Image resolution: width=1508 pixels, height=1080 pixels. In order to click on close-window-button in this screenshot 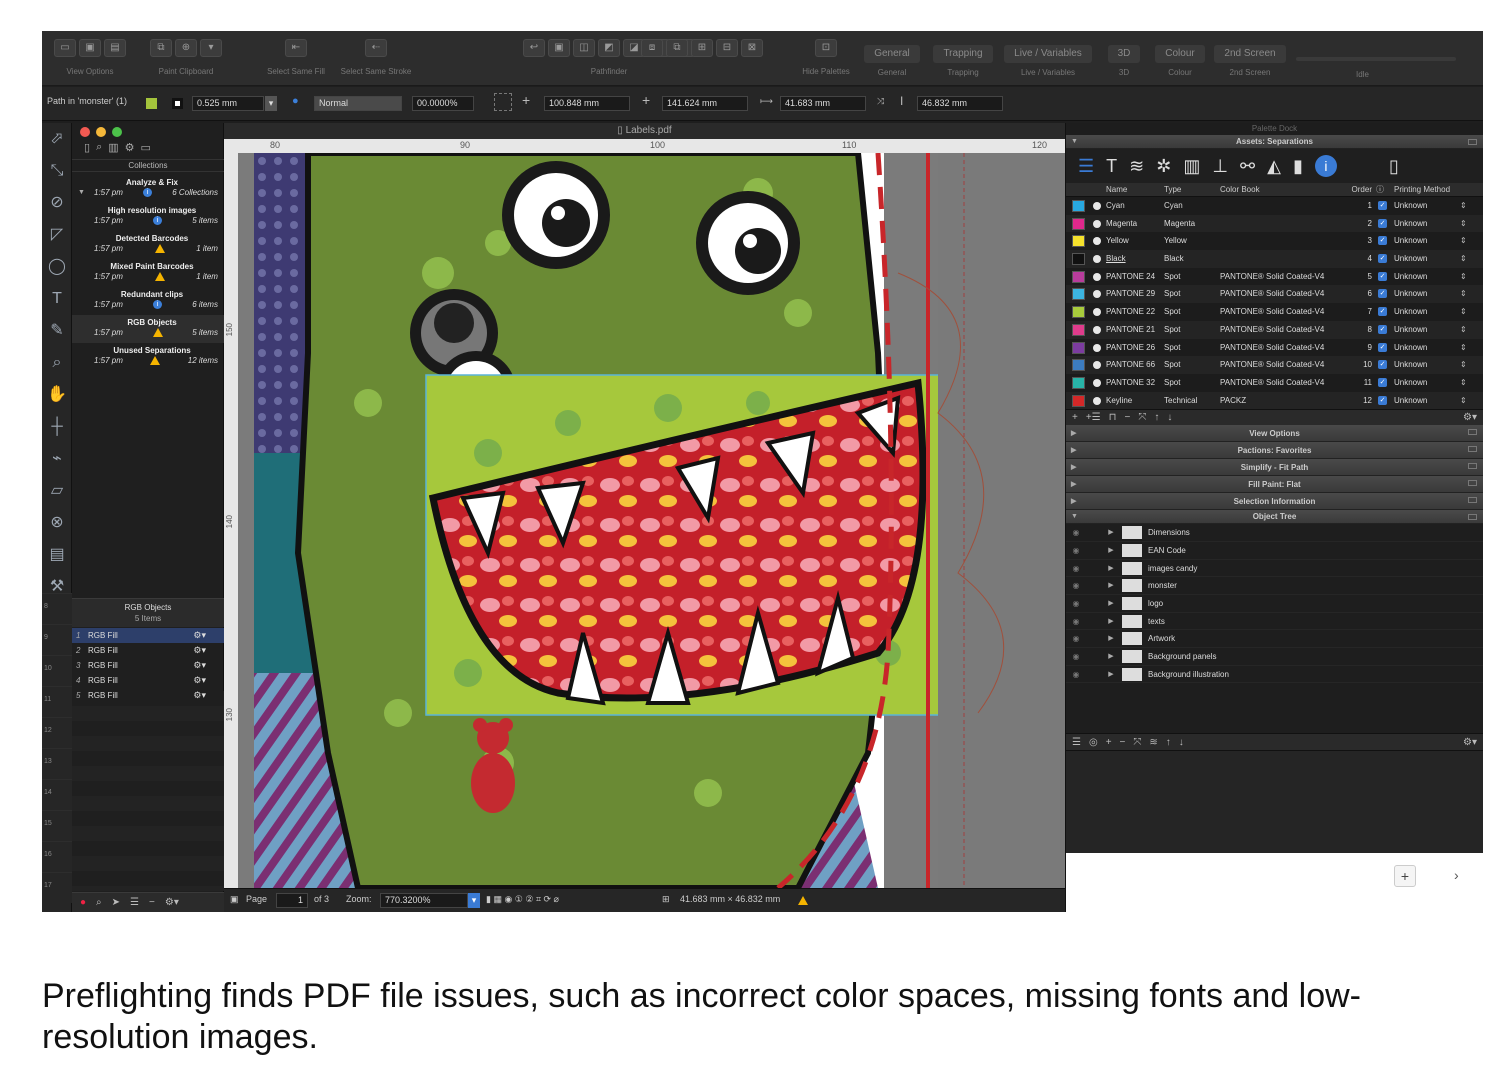, I will do `click(85, 132)`.